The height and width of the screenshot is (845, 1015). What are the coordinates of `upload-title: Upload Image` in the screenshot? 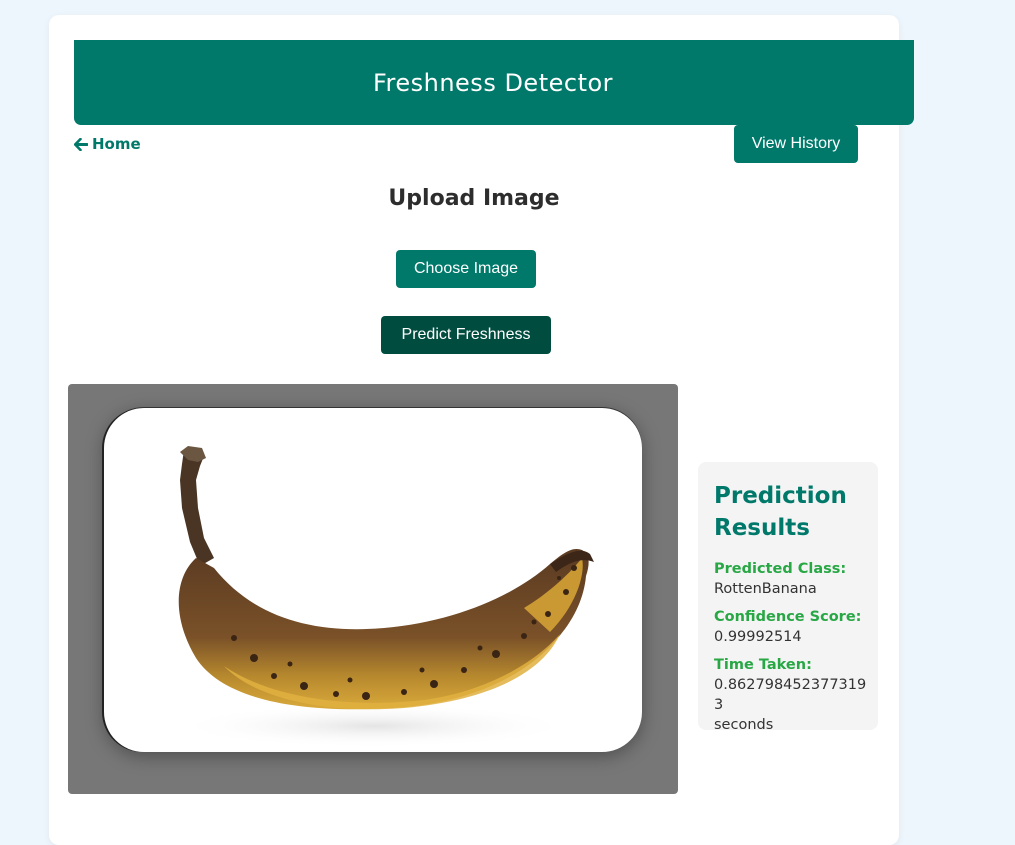 It's located at (474, 198).